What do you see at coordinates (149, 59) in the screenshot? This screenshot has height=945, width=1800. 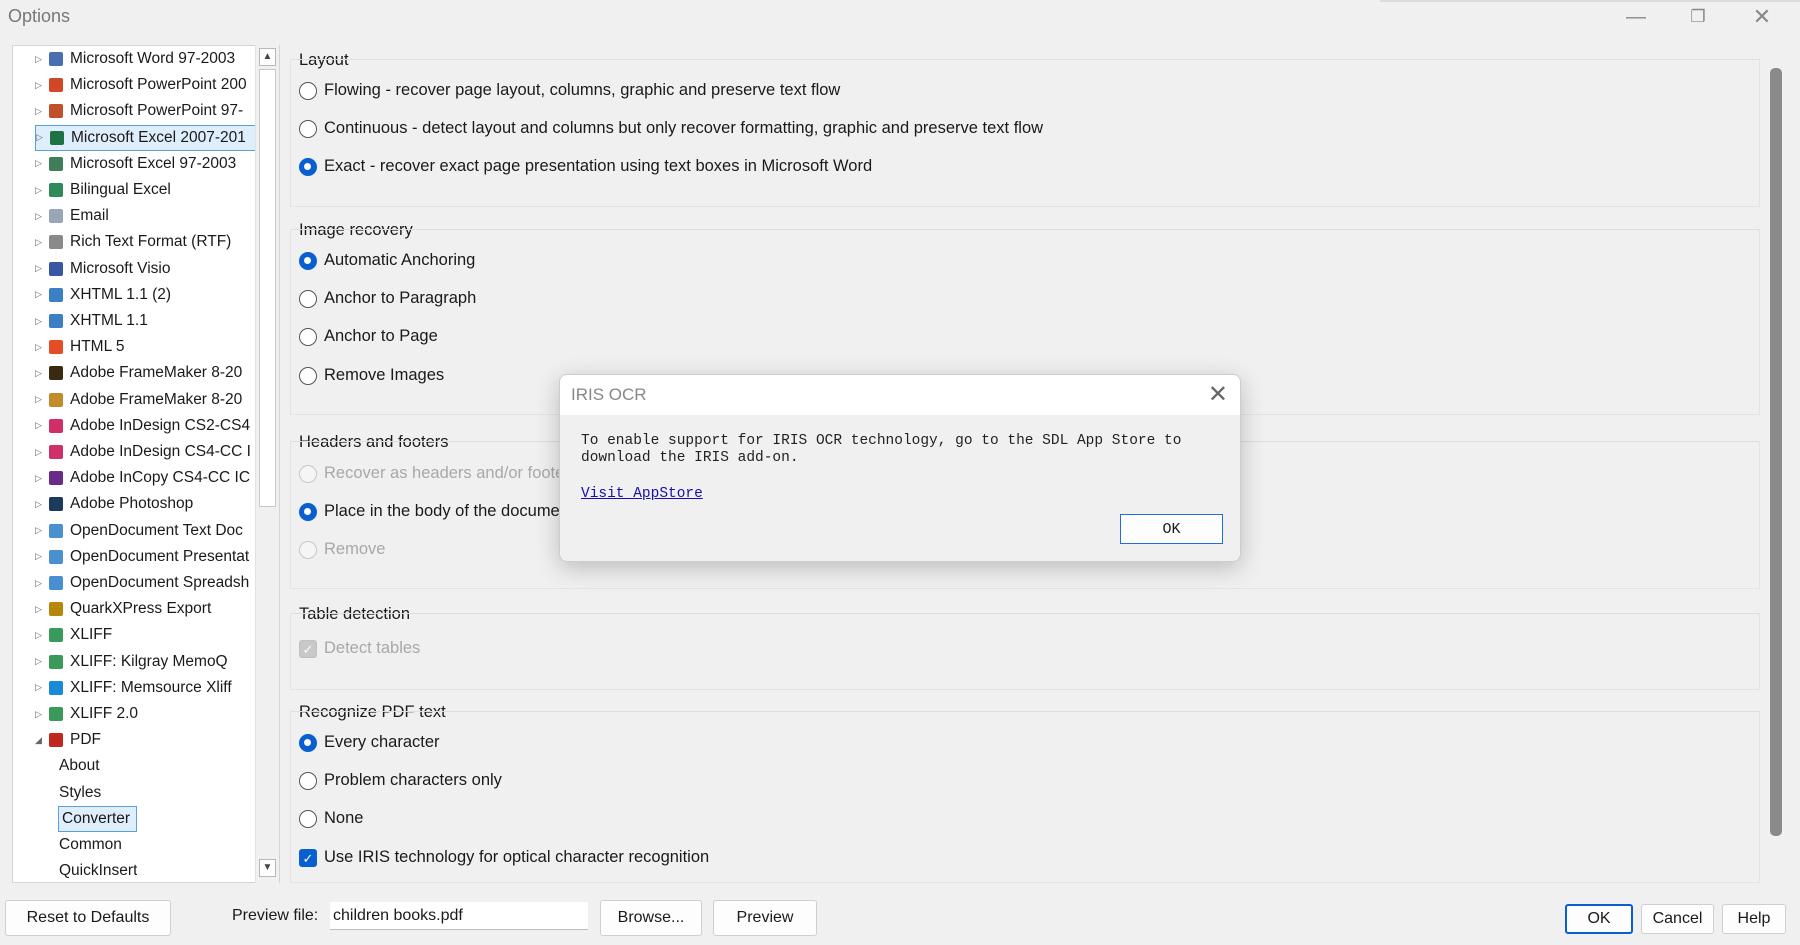 I see `tree-item: ▷ Microsoft Word 97-2003` at bounding box center [149, 59].